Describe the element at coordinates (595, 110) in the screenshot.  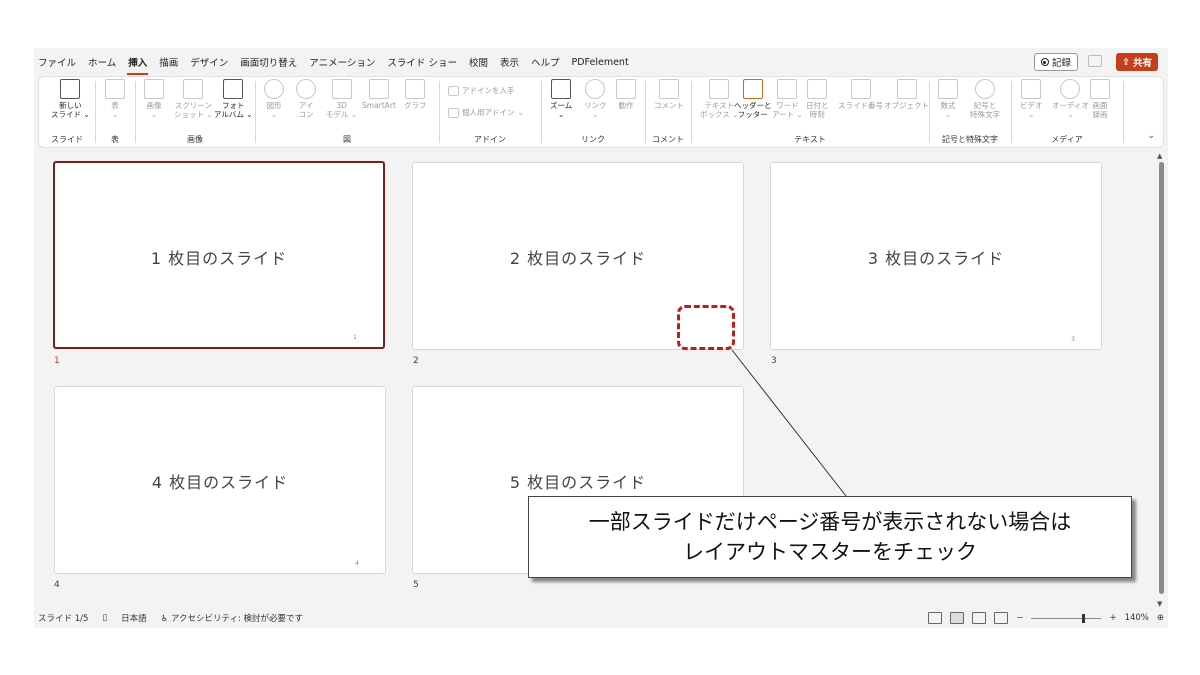
I see `link-label: リンク ⌄` at that location.